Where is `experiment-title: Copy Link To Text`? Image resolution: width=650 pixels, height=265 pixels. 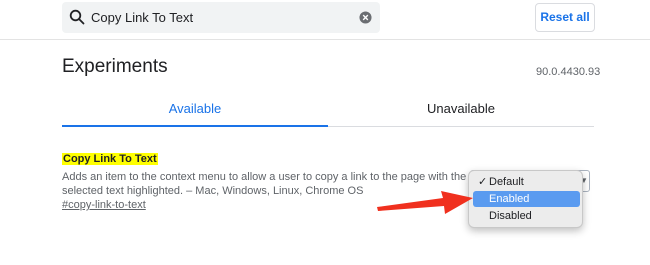 experiment-title: Copy Link To Text is located at coordinates (110, 159).